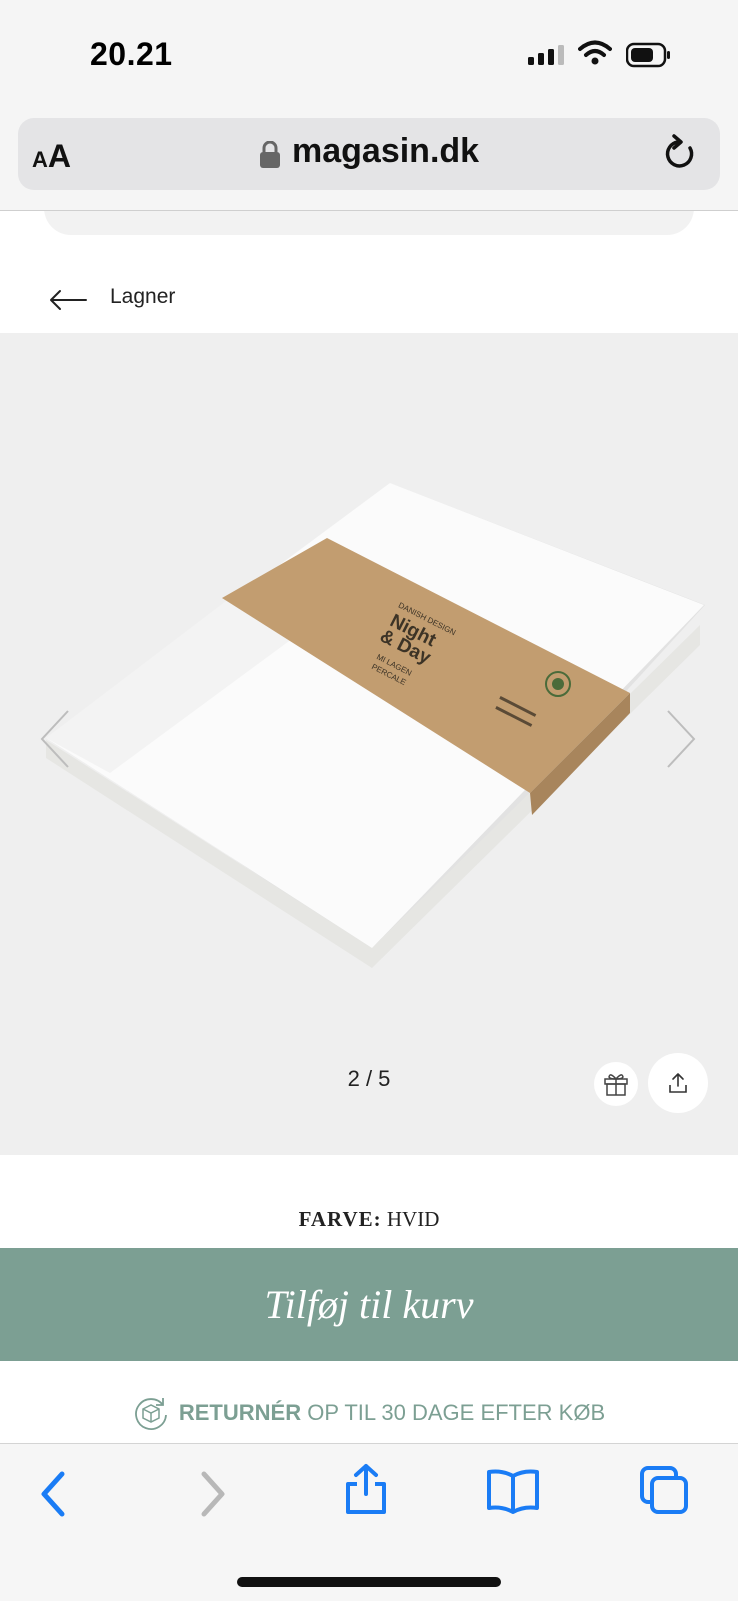  I want to click on returns-info: RETURNÉR OP TIL 30 DAGE EFTER KØB, so click(369, 1413).